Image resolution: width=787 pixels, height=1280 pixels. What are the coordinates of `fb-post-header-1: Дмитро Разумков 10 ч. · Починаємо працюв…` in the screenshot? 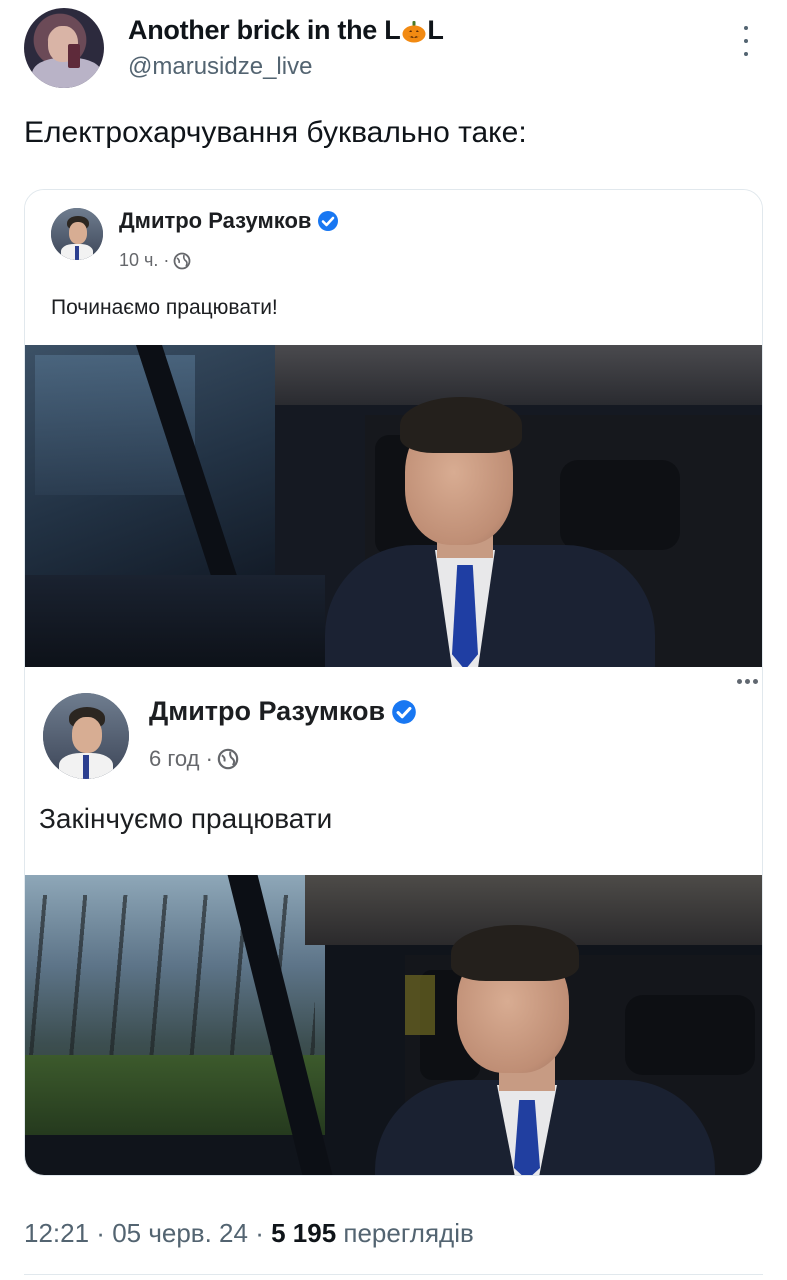 It's located at (393, 267).